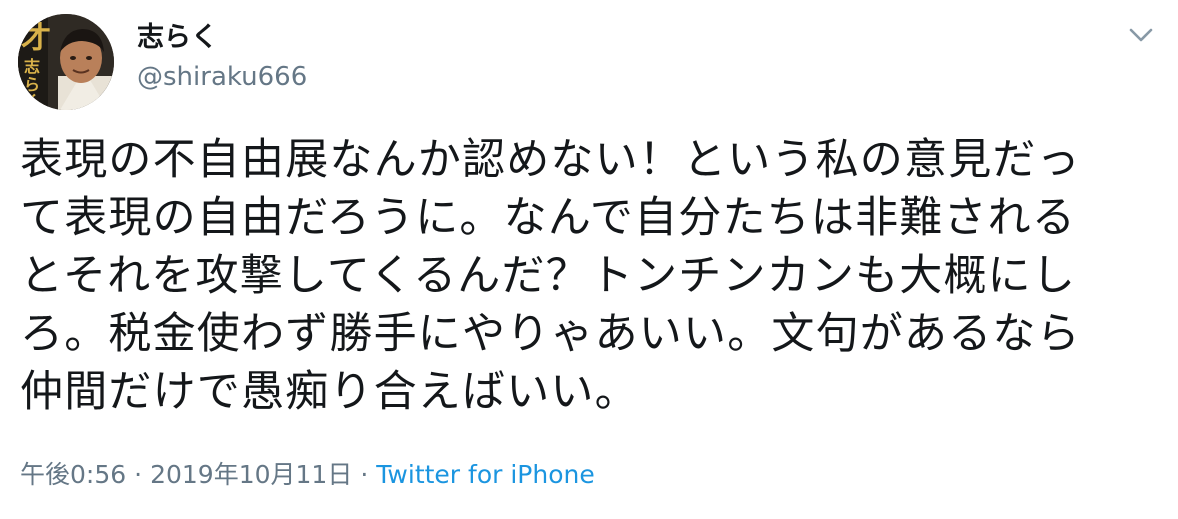 This screenshot has width=1178, height=519. What do you see at coordinates (177, 38) in the screenshot?
I see `author-name: 志らく` at bounding box center [177, 38].